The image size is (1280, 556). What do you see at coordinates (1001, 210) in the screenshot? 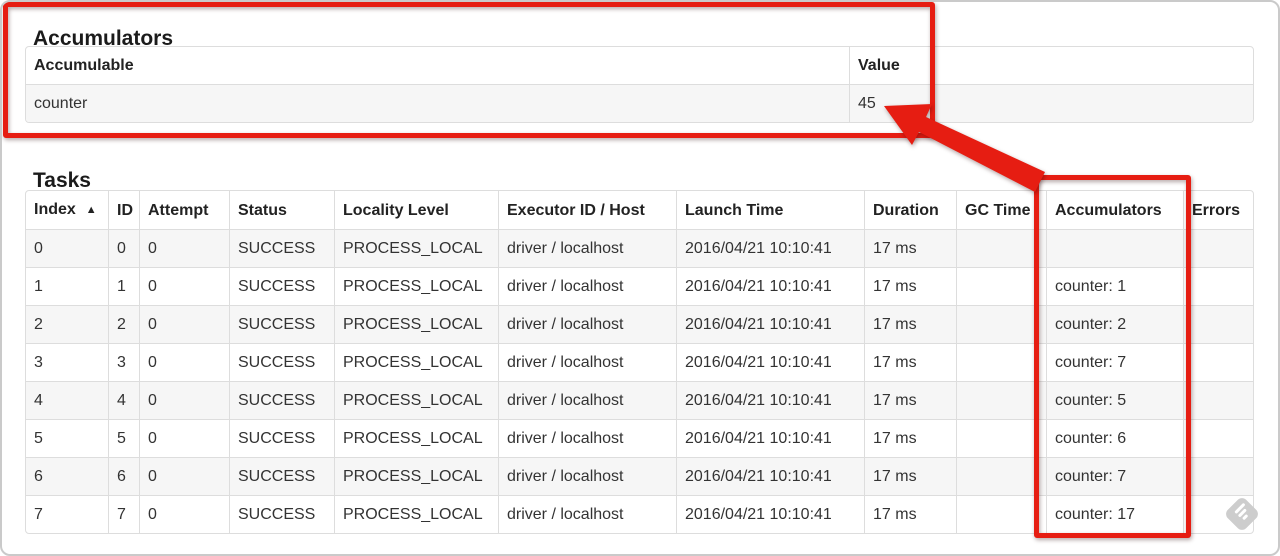
I see `col-header-gc-time: GC Time` at bounding box center [1001, 210].